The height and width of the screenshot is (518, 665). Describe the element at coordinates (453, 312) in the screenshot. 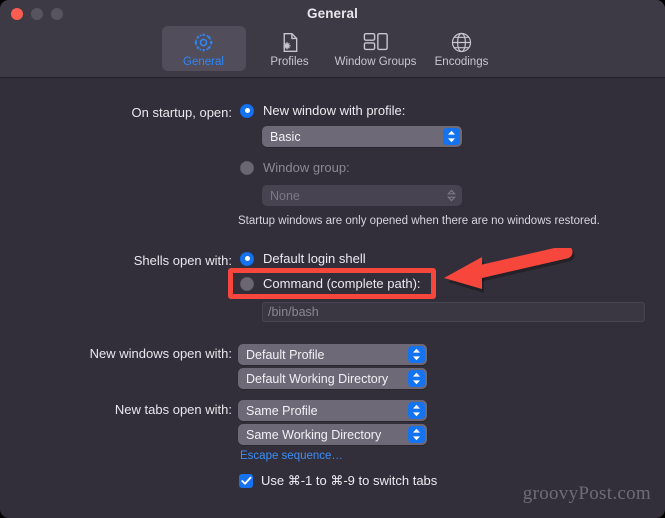

I see `command-path-input: /bin/bash` at that location.